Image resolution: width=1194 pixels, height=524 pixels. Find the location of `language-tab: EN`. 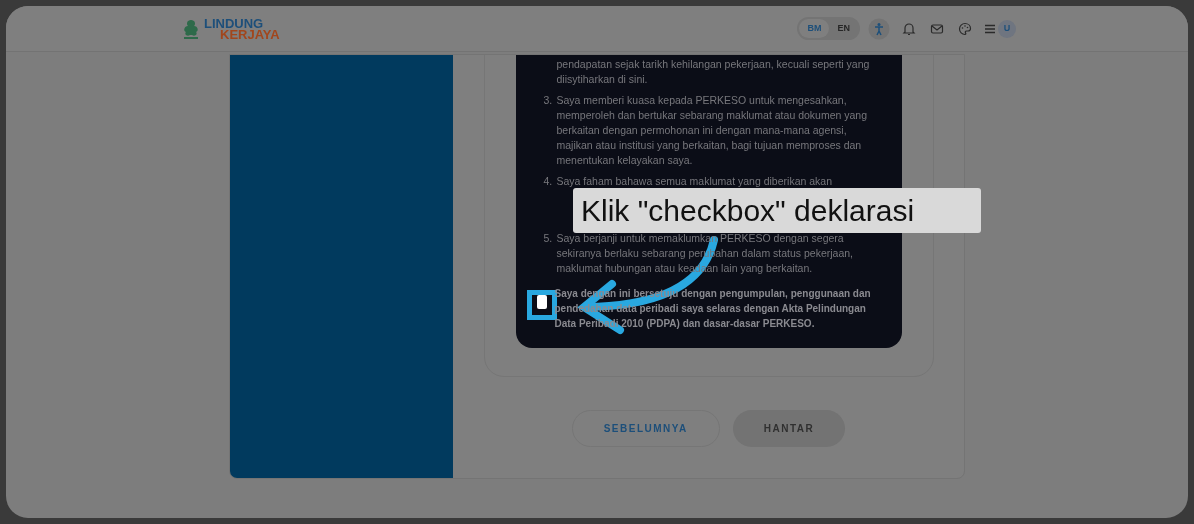

language-tab: EN is located at coordinates (843, 28).